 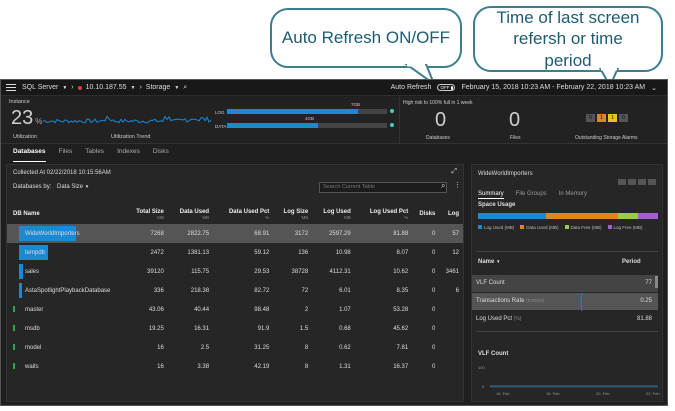 What do you see at coordinates (11, 87) in the screenshot?
I see `hamburger-menu-icon` at bounding box center [11, 87].